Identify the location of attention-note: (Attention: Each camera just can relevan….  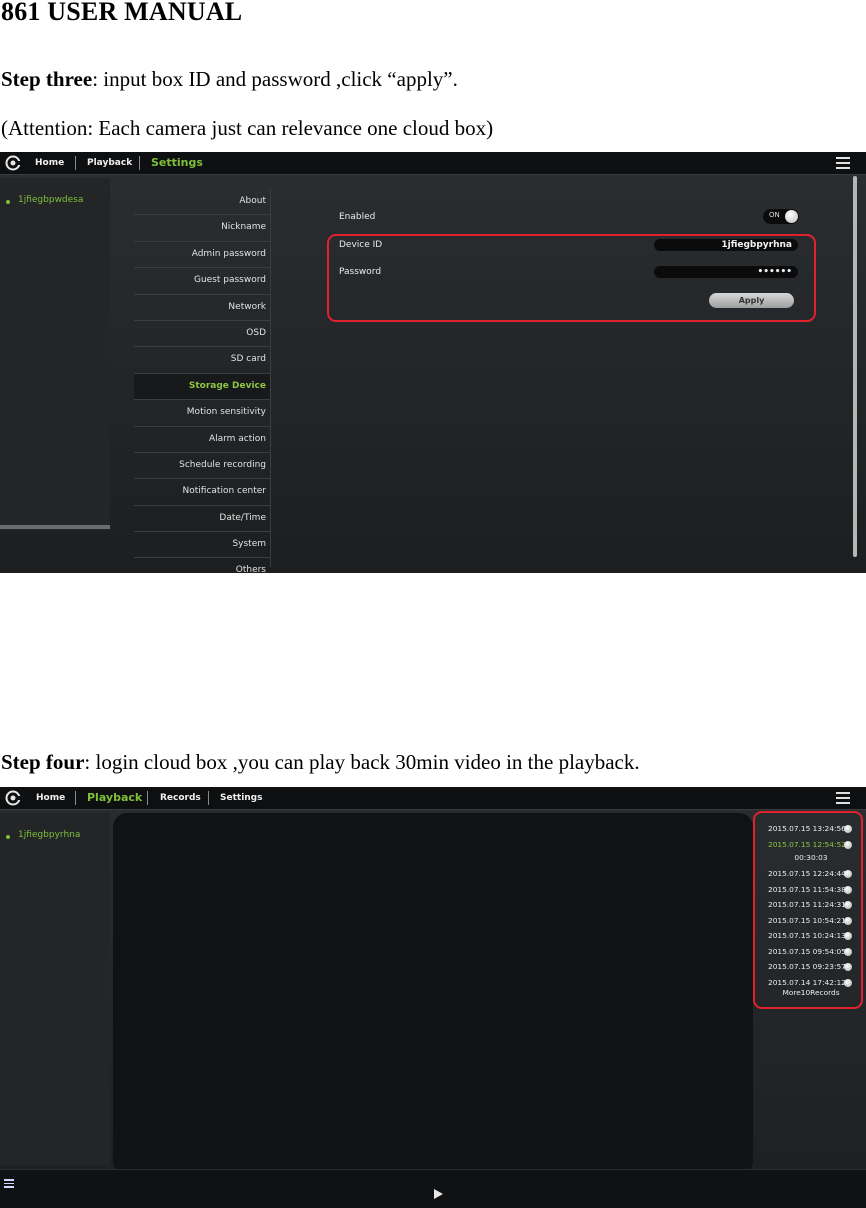
(247, 128).